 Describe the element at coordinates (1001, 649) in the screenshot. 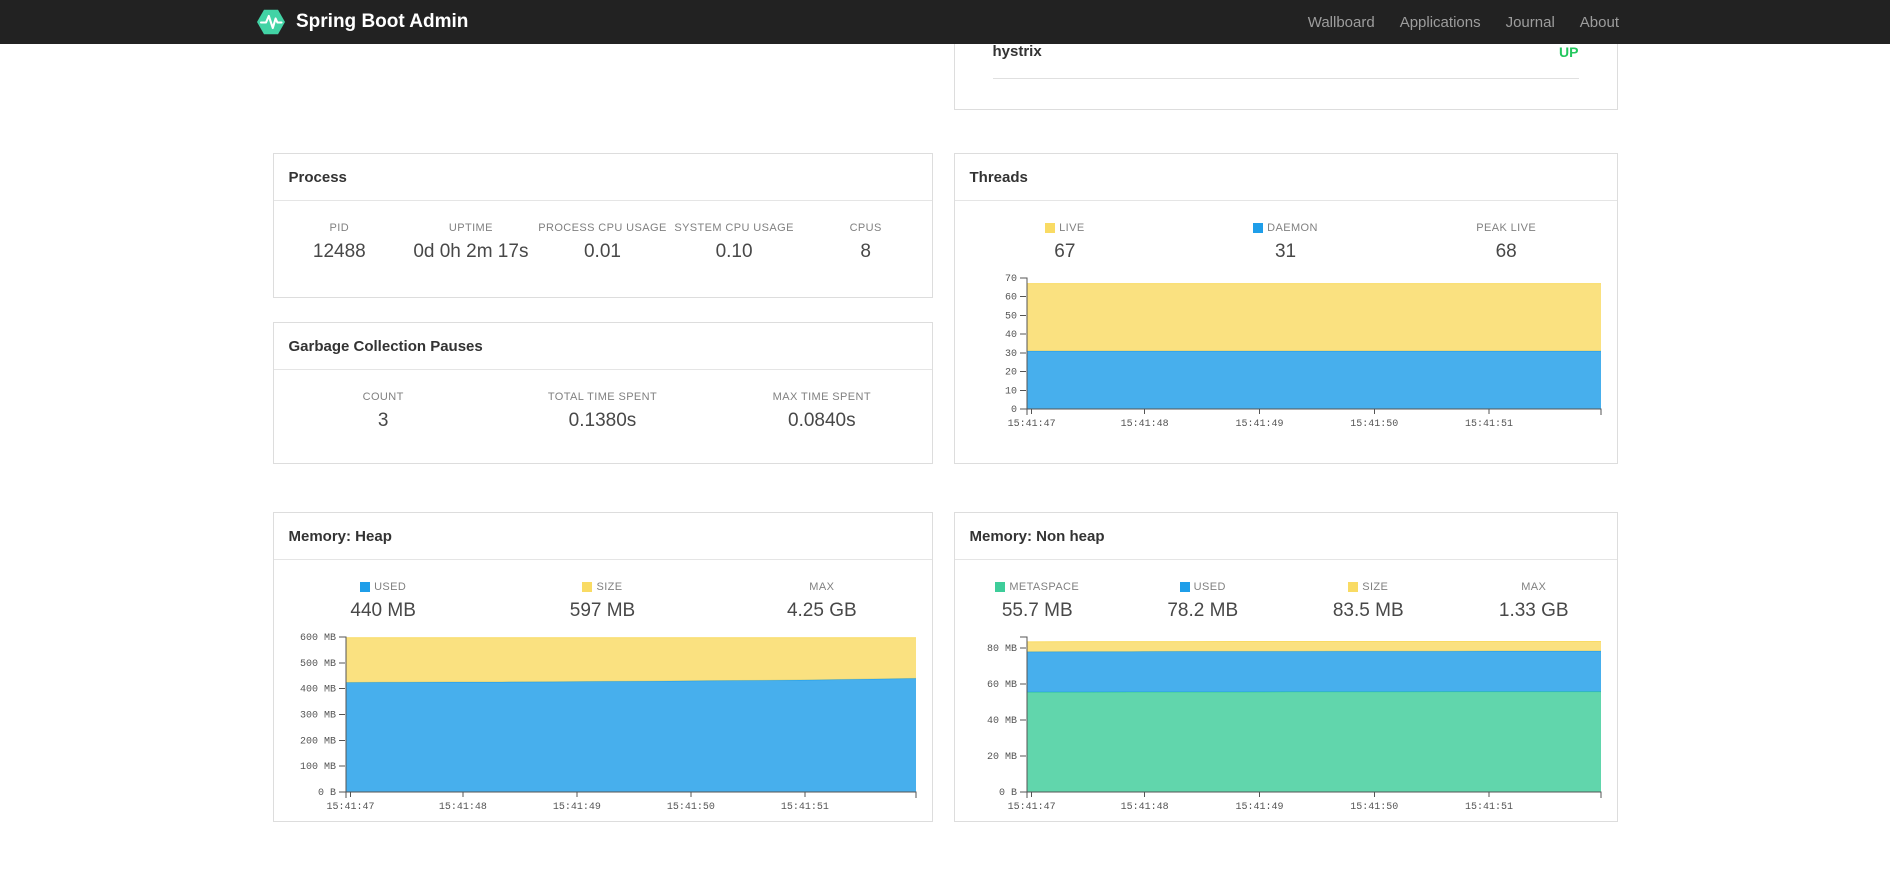

I see `svg-text: 80 MB` at that location.